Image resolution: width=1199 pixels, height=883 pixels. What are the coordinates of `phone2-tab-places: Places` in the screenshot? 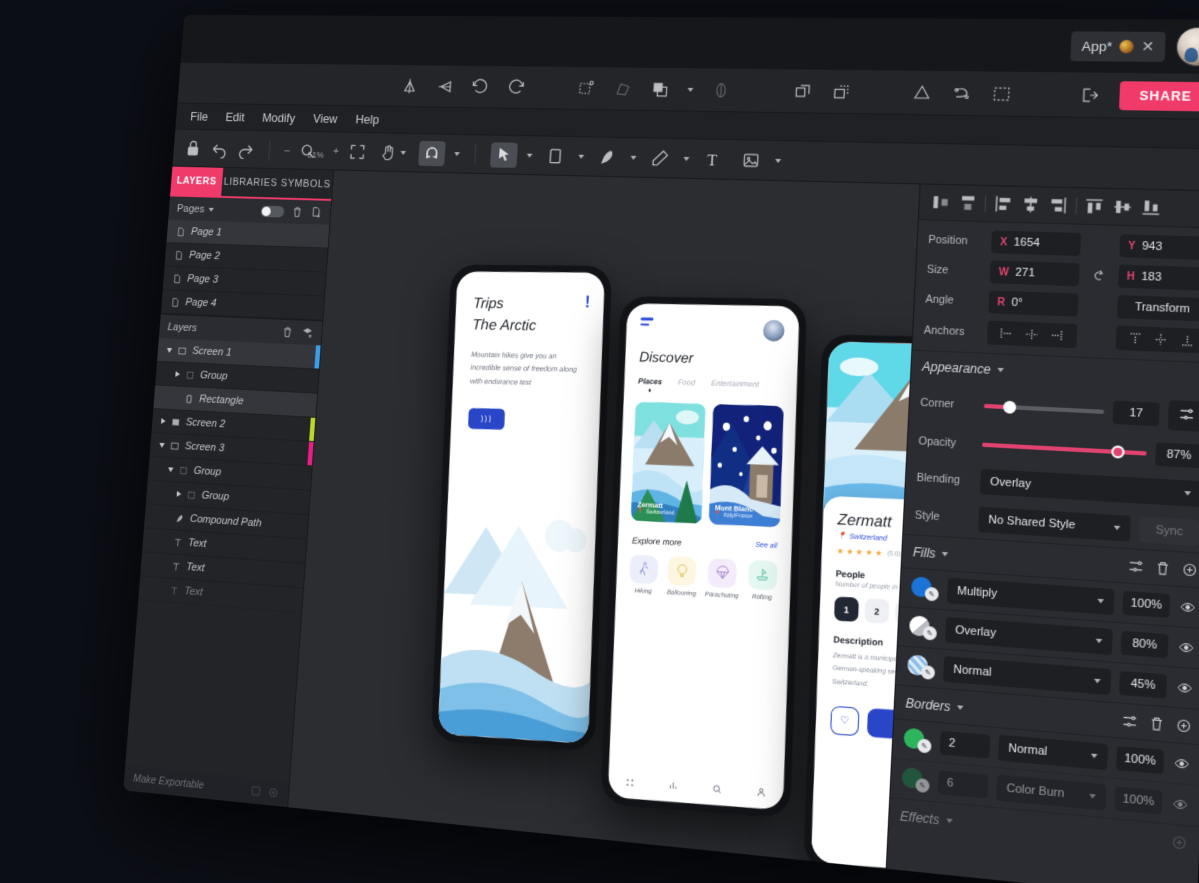 It's located at (650, 384).